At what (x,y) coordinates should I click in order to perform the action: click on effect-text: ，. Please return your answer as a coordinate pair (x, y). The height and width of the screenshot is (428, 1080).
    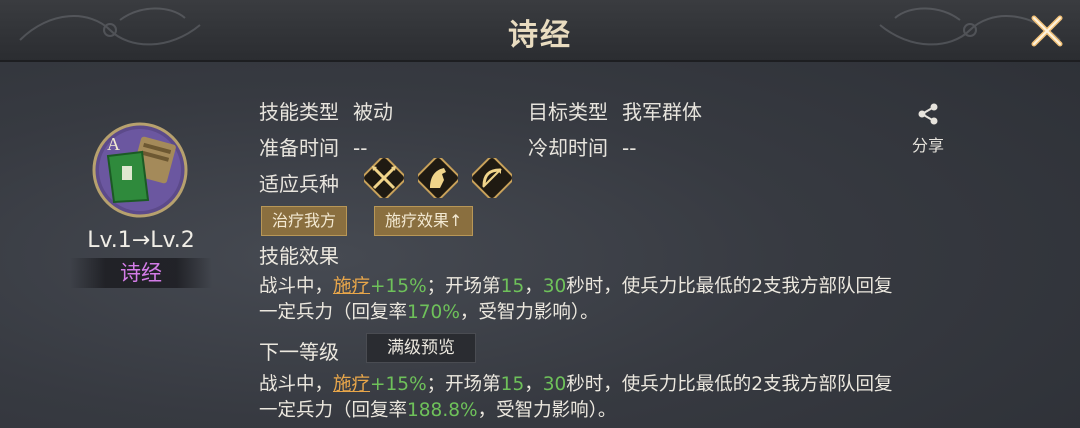
    Looking at the image, I should click on (533, 286).